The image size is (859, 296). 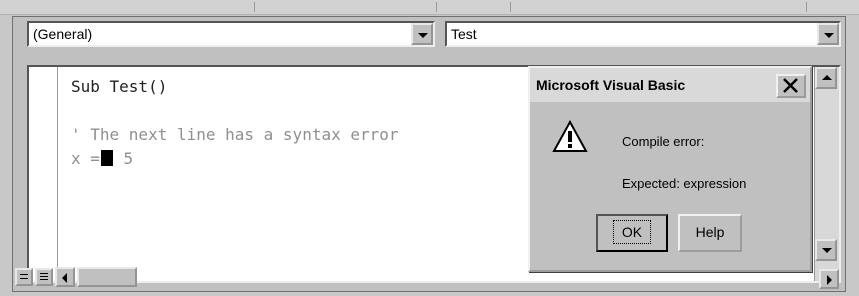 I want to click on scroll-down-button, so click(x=826, y=250).